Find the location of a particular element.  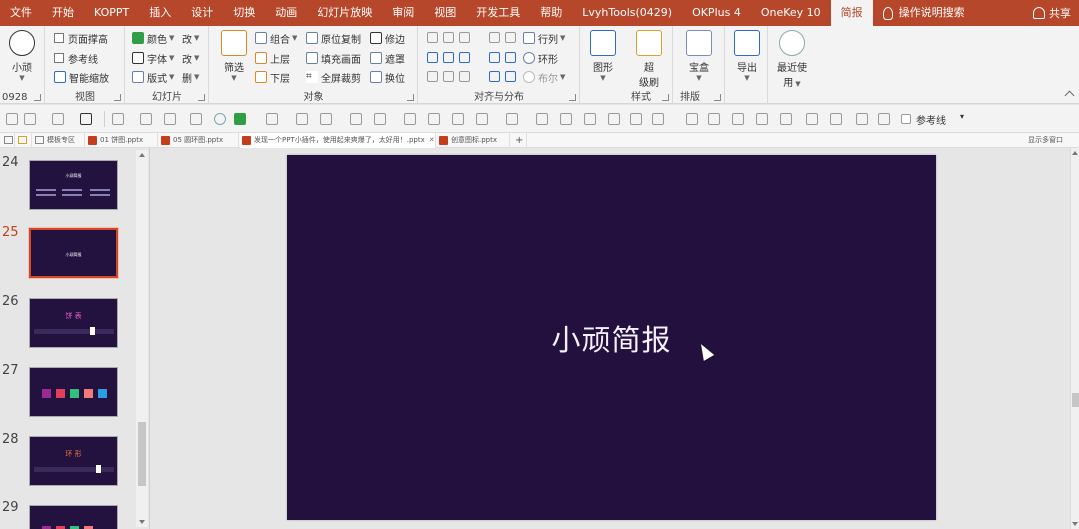

align-left-icon is located at coordinates (432, 37).